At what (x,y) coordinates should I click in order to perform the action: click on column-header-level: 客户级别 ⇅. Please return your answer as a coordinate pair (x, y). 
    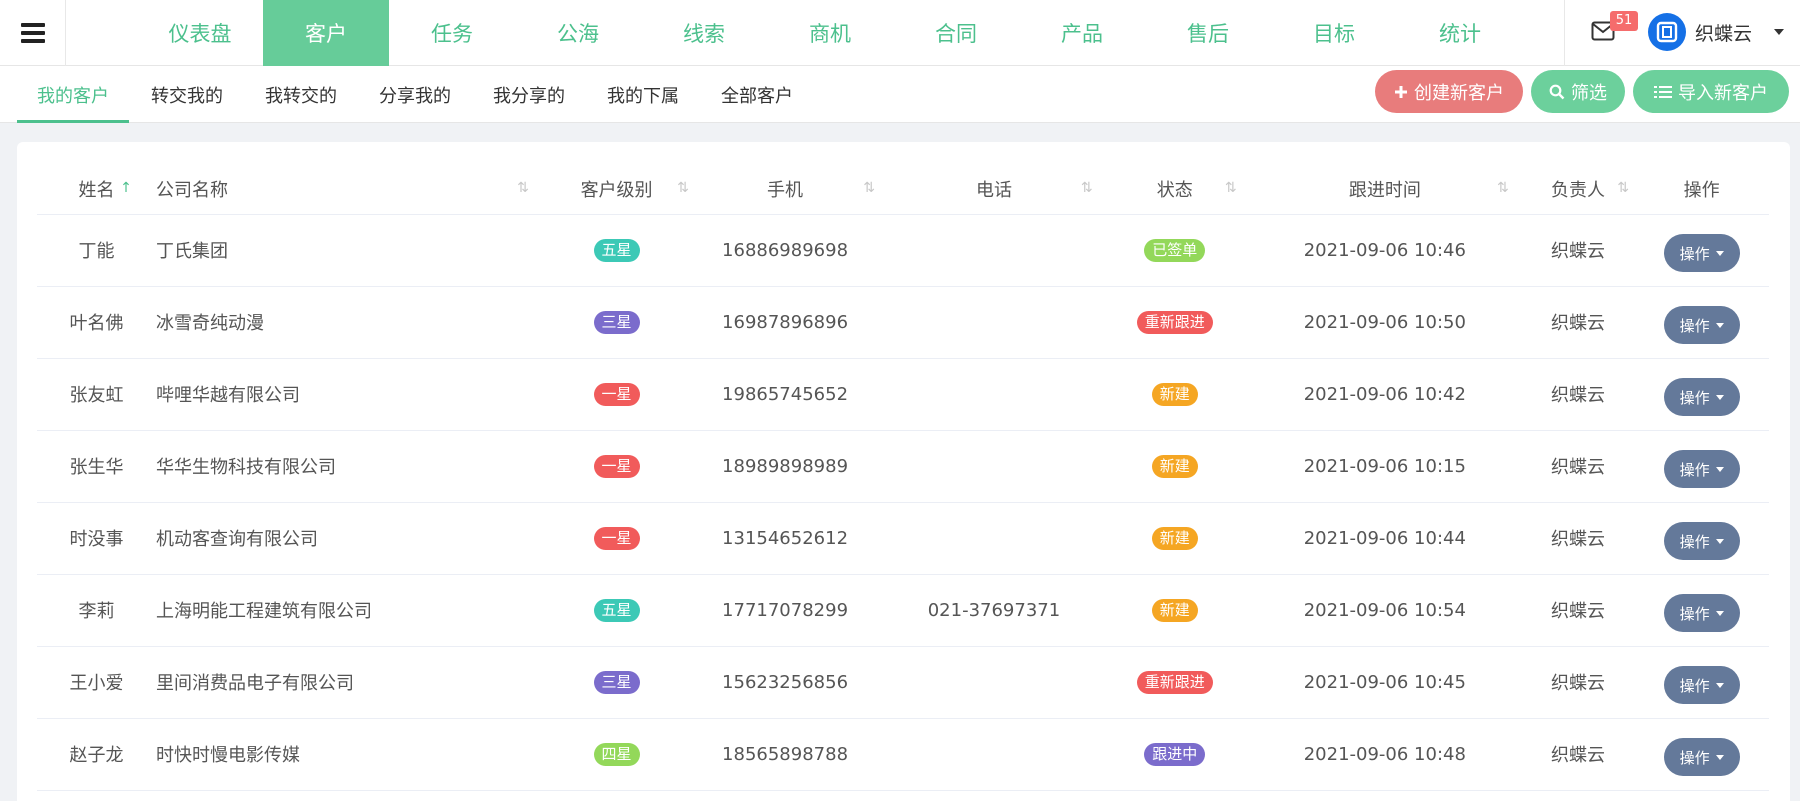
    Looking at the image, I should click on (619, 189).